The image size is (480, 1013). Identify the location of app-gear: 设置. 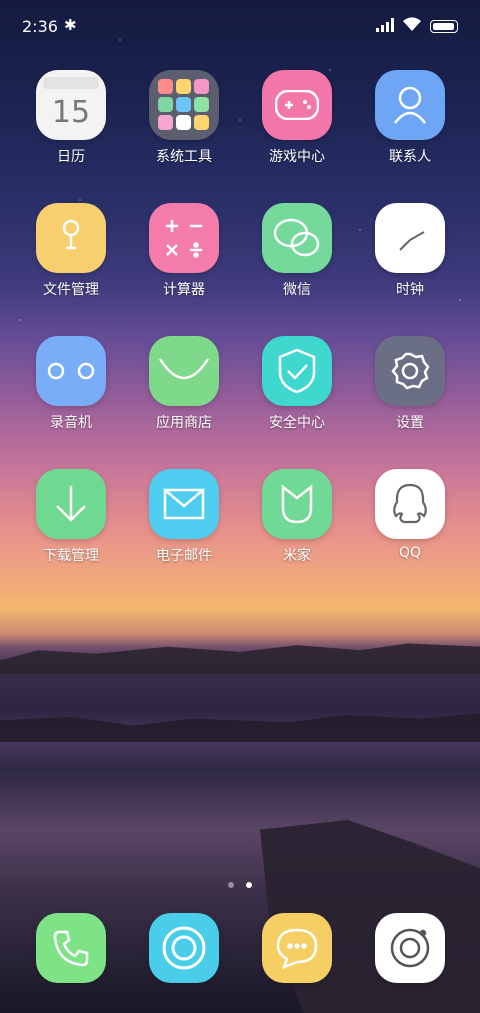
(410, 384).